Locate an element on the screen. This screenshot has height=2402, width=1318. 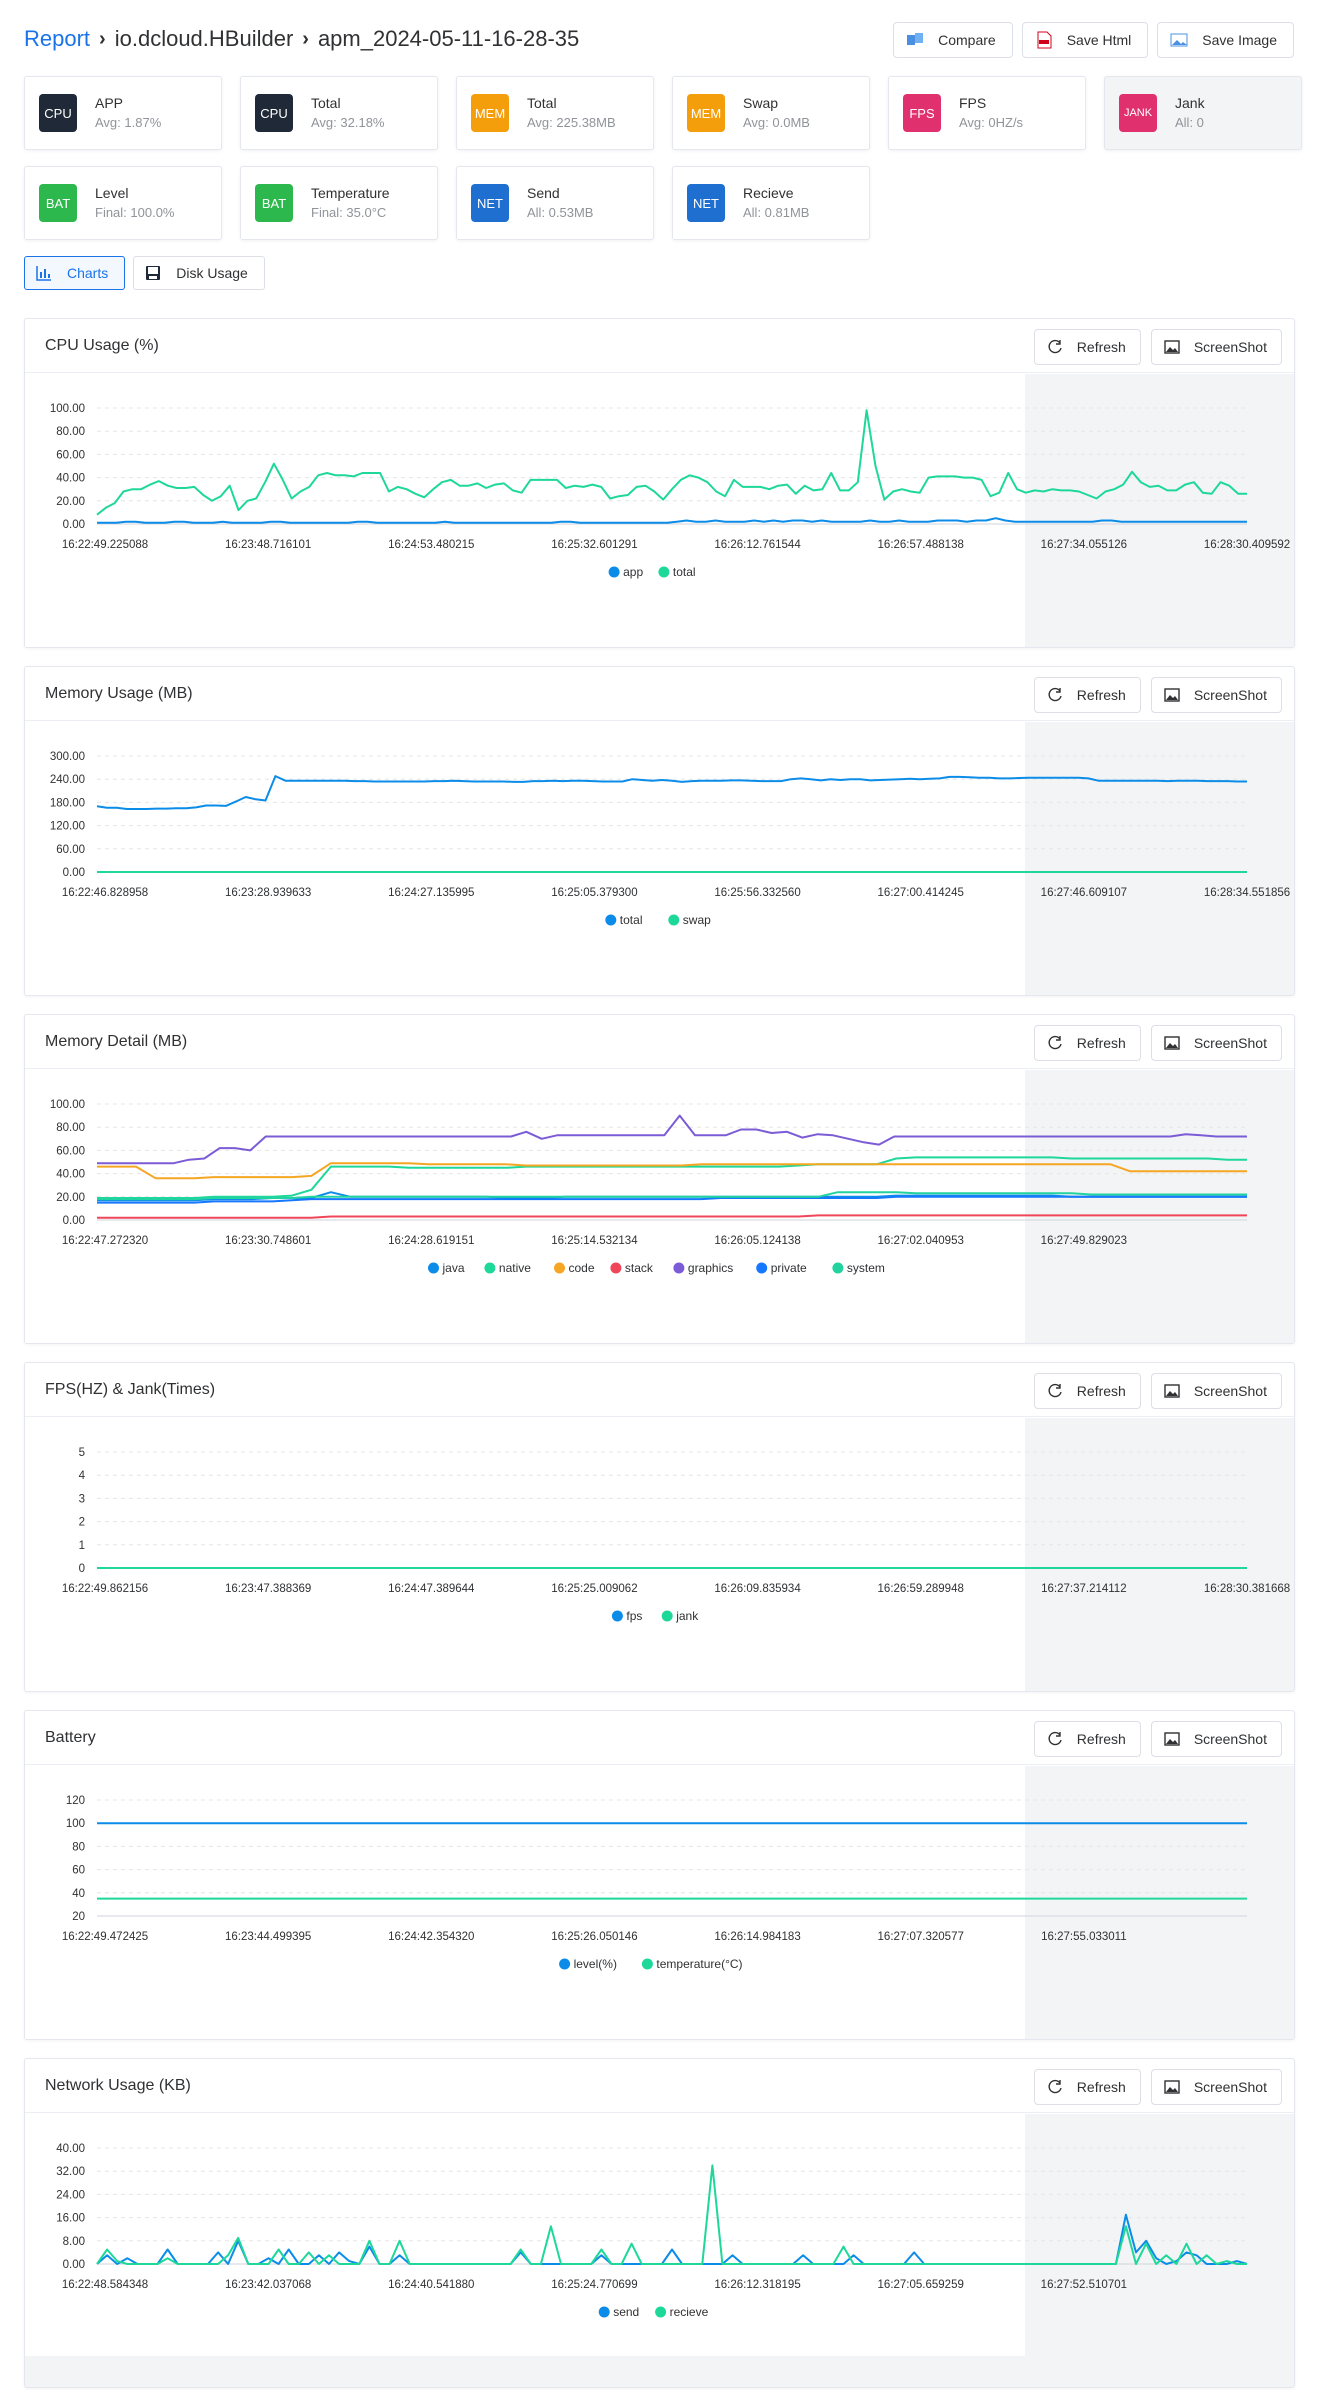
legend-item: level(%) is located at coordinates (588, 1964).